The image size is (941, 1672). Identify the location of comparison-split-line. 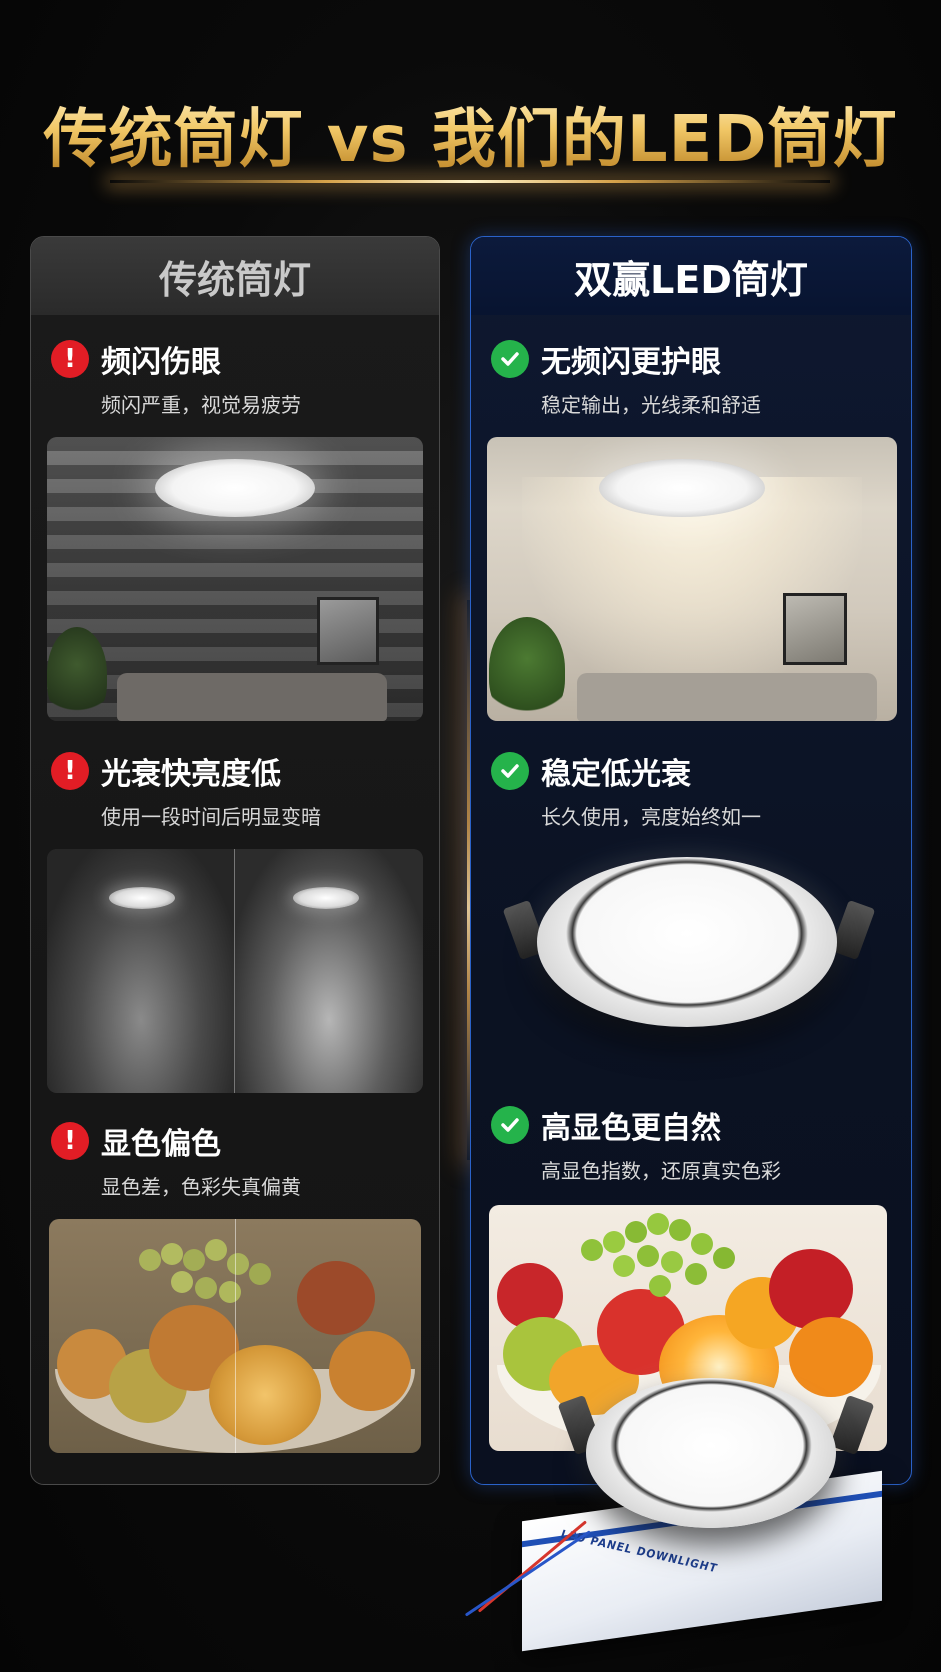
(235, 1336).